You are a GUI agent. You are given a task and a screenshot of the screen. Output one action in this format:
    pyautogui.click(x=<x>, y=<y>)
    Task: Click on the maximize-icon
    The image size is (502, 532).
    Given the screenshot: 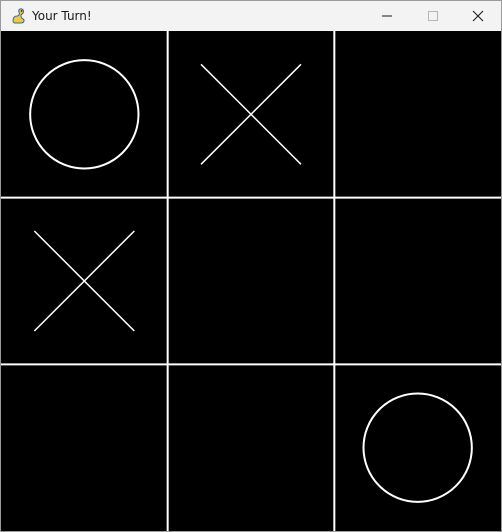 What is the action you would take?
    pyautogui.click(x=433, y=16)
    